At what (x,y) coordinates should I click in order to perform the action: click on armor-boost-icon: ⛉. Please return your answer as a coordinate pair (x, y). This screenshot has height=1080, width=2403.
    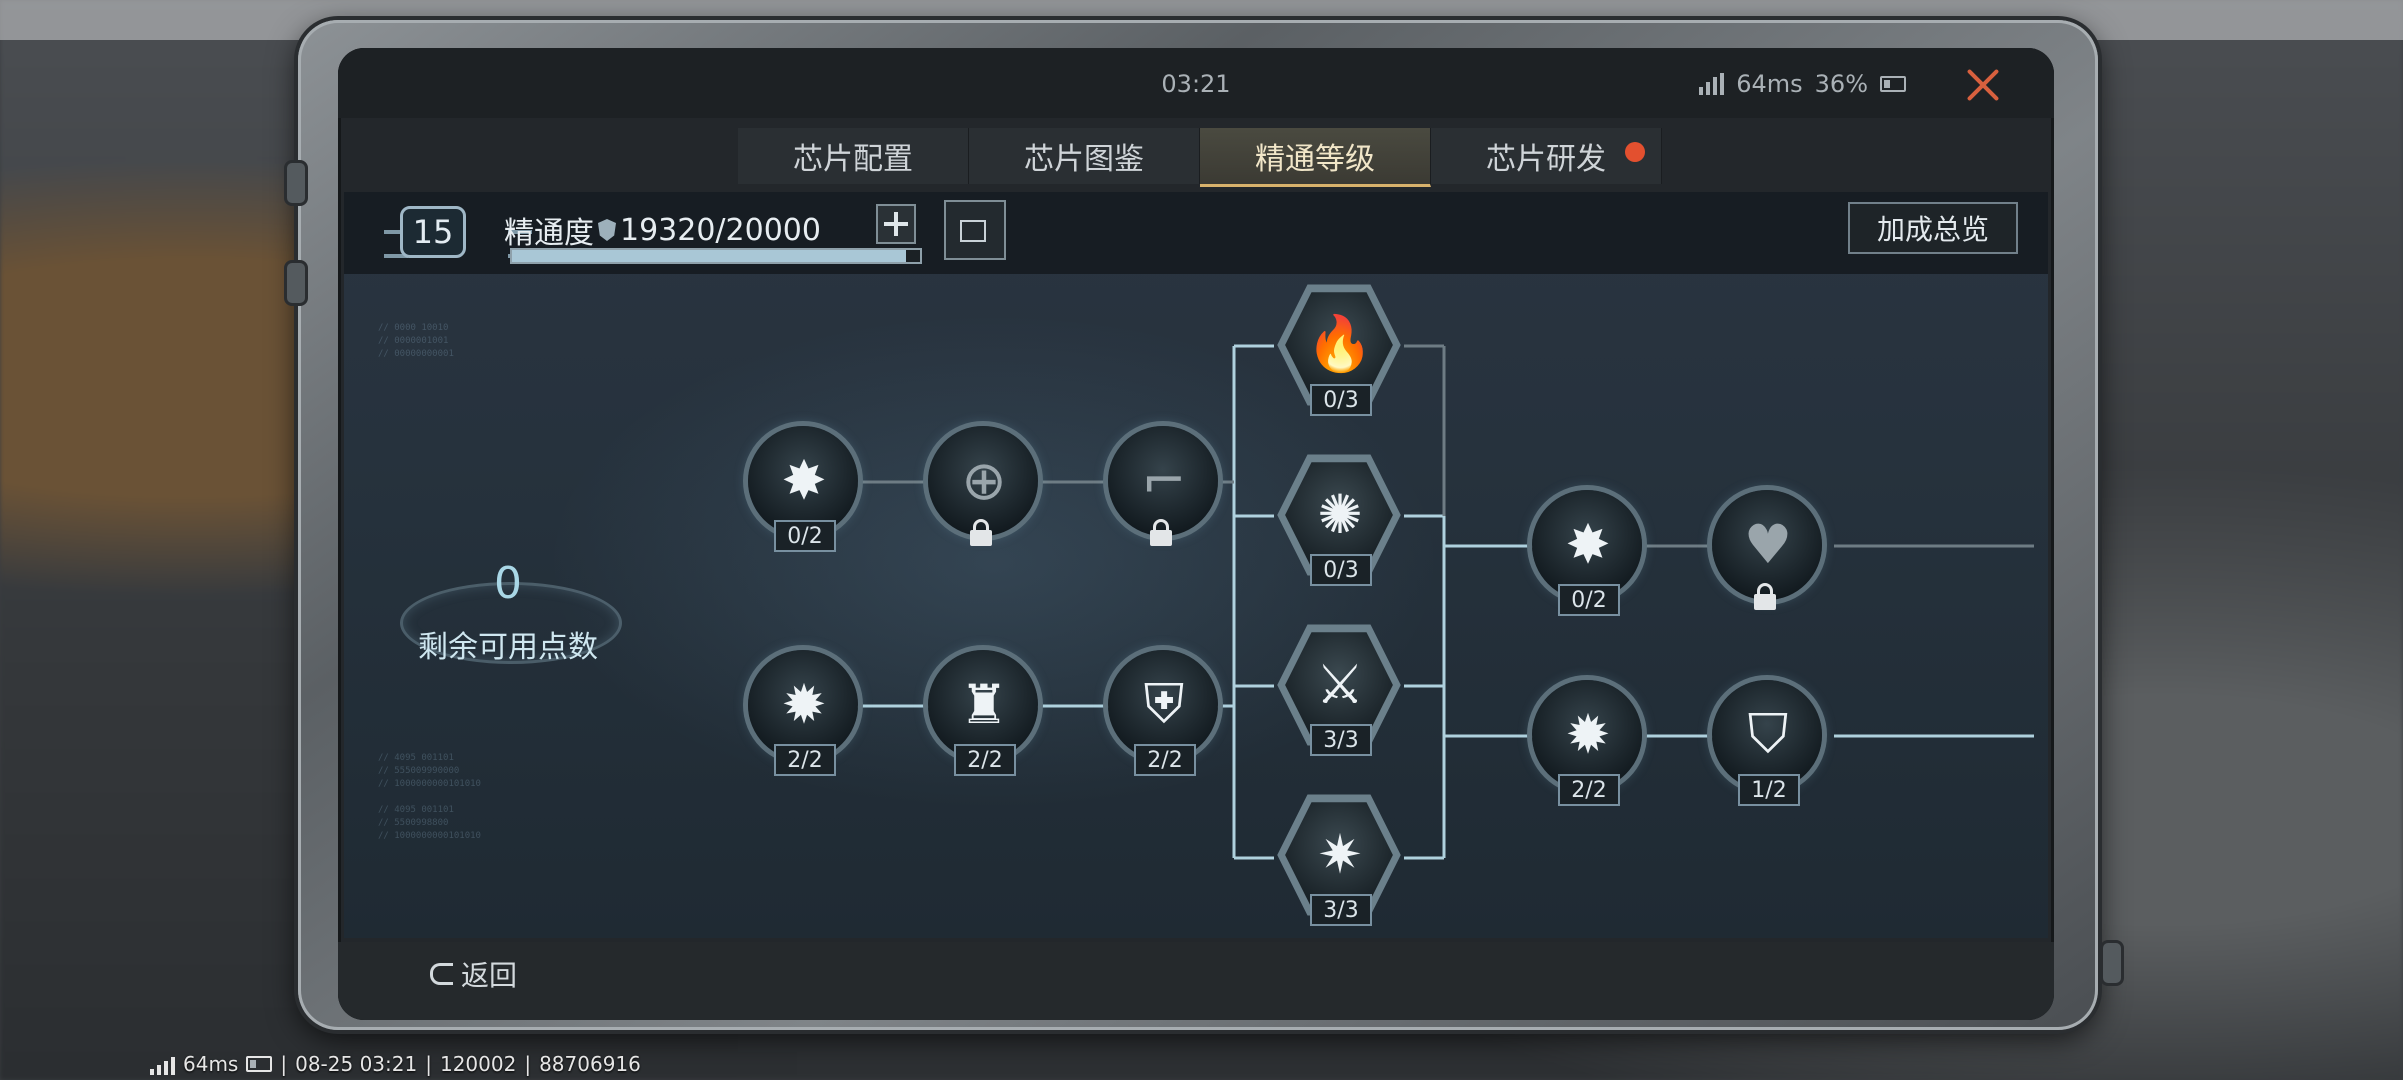
    Looking at the image, I should click on (1768, 733).